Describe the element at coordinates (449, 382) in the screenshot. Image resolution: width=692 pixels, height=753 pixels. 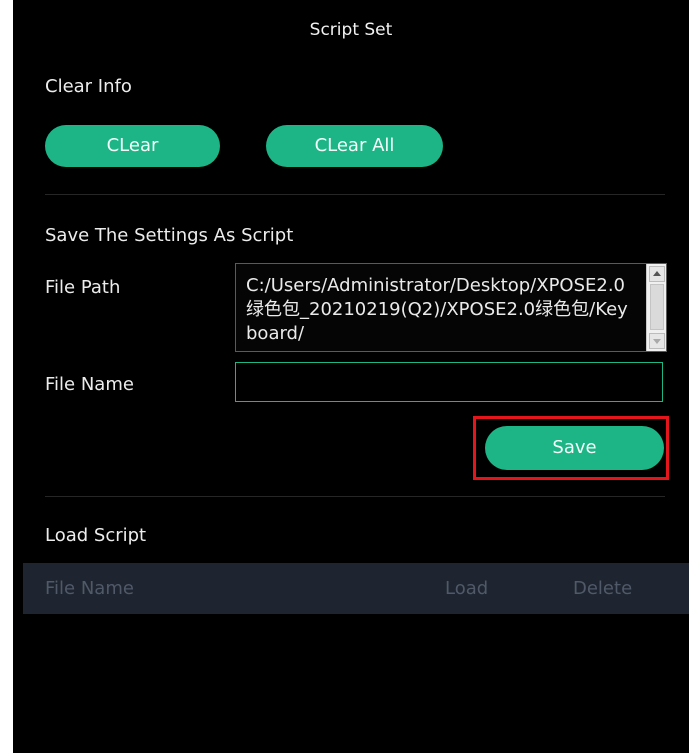
I see `file-name-input` at that location.